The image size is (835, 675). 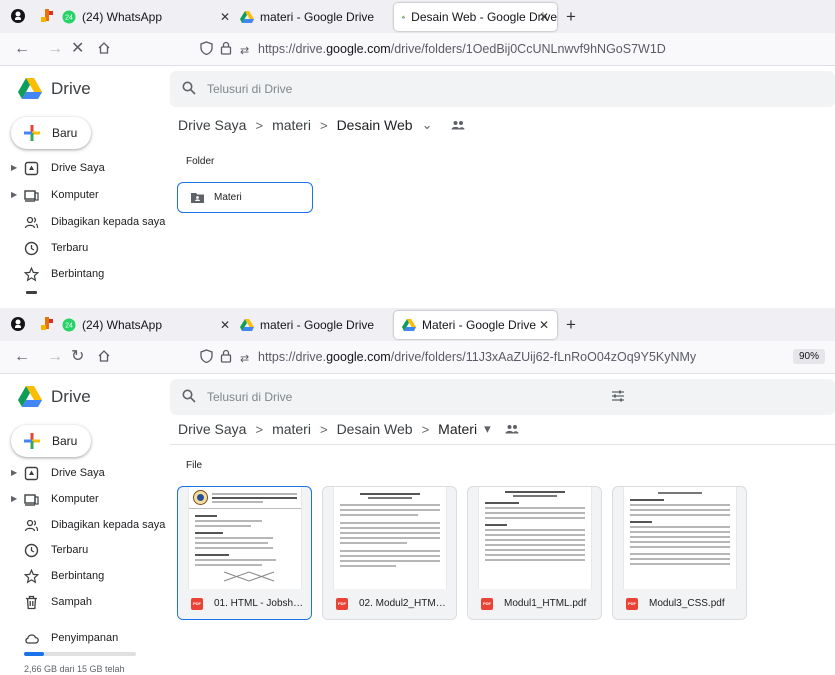 What do you see at coordinates (77, 49) in the screenshot?
I see `stop-icon: ✕` at bounding box center [77, 49].